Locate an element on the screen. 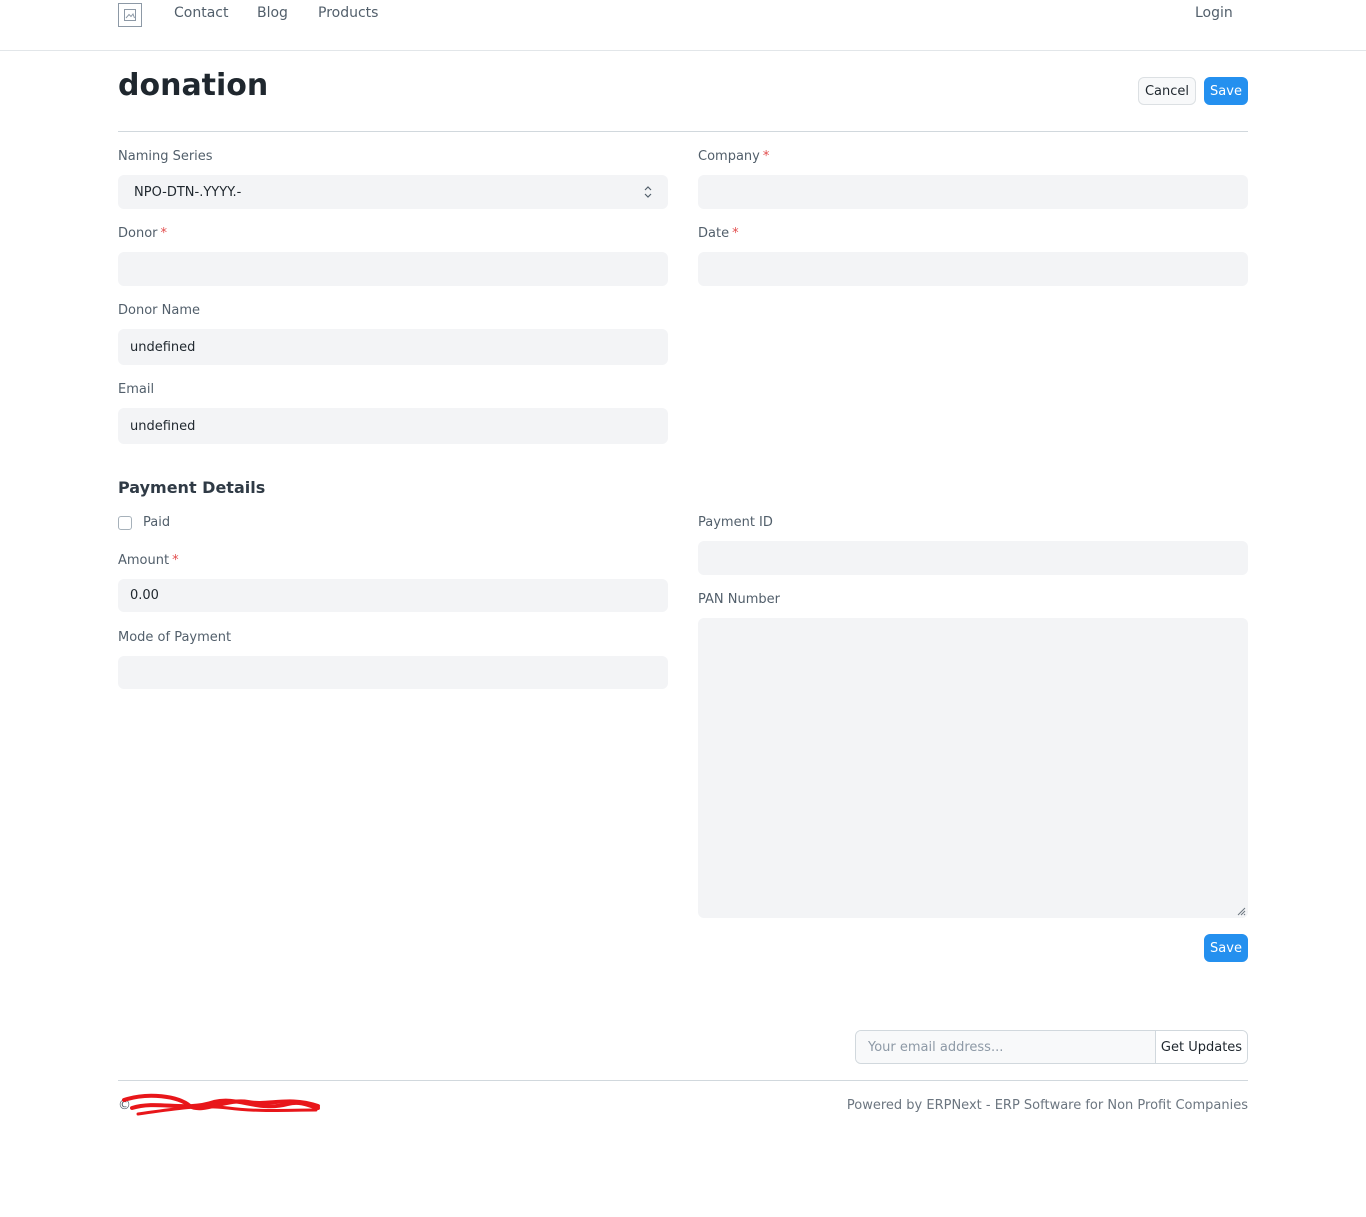  payment-details-heading: Payment Details is located at coordinates (192, 487).